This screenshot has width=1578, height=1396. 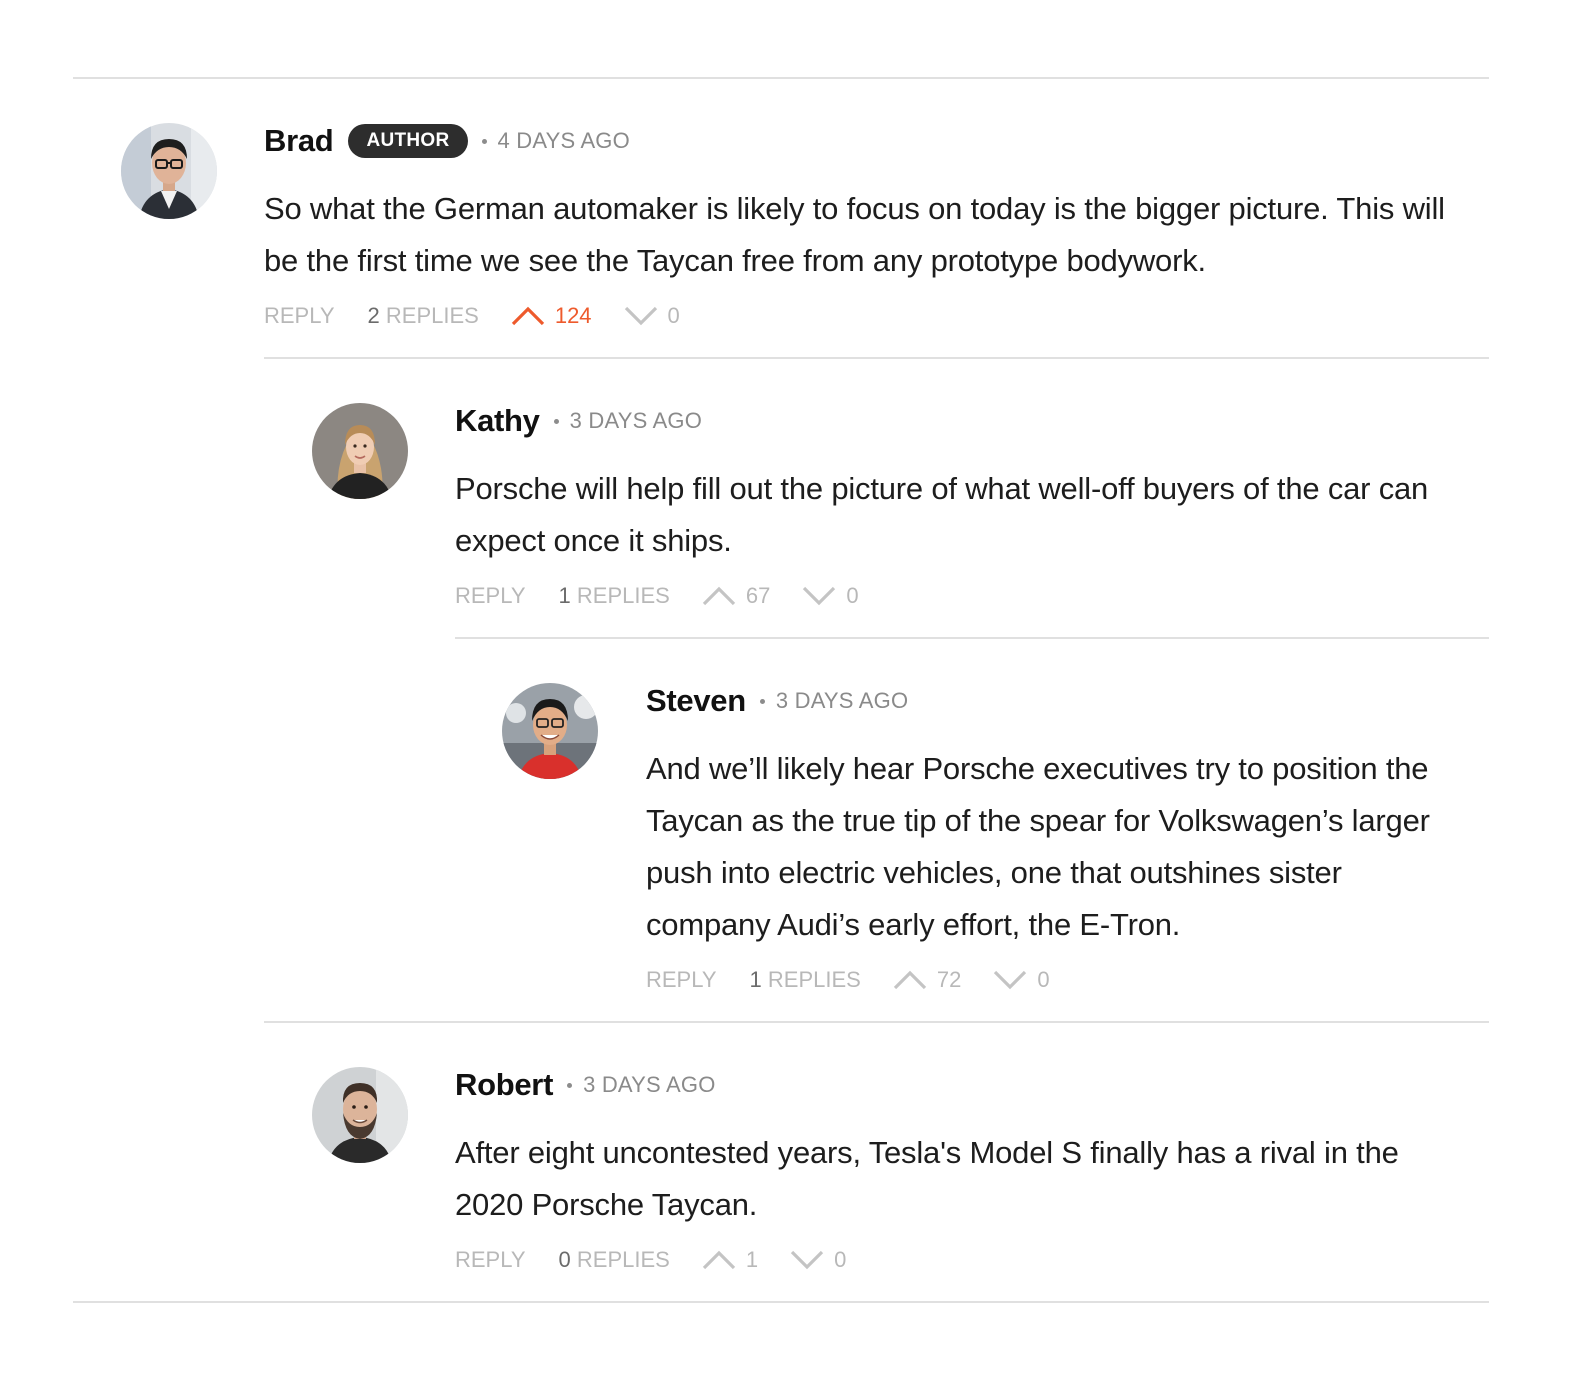 What do you see at coordinates (949, 979) in the screenshot?
I see `upvote-count: 72` at bounding box center [949, 979].